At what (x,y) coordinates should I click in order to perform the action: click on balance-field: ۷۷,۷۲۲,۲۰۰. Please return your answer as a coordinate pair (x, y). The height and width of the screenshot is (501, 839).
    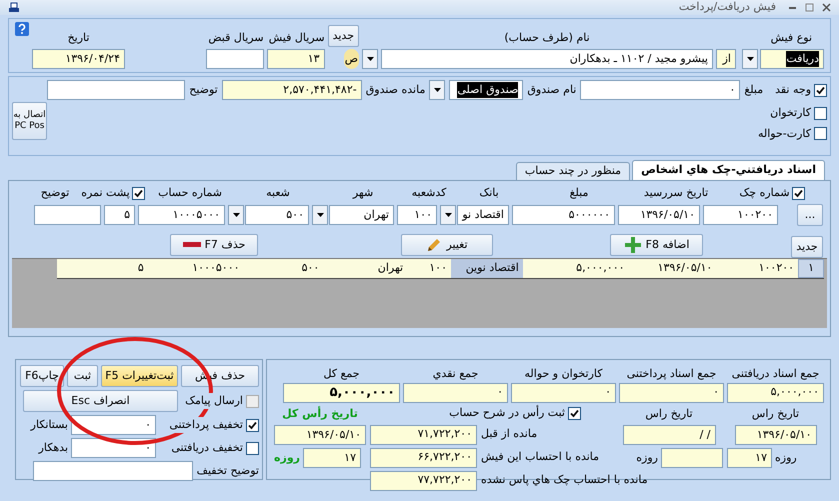
    Looking at the image, I should click on (423, 480).